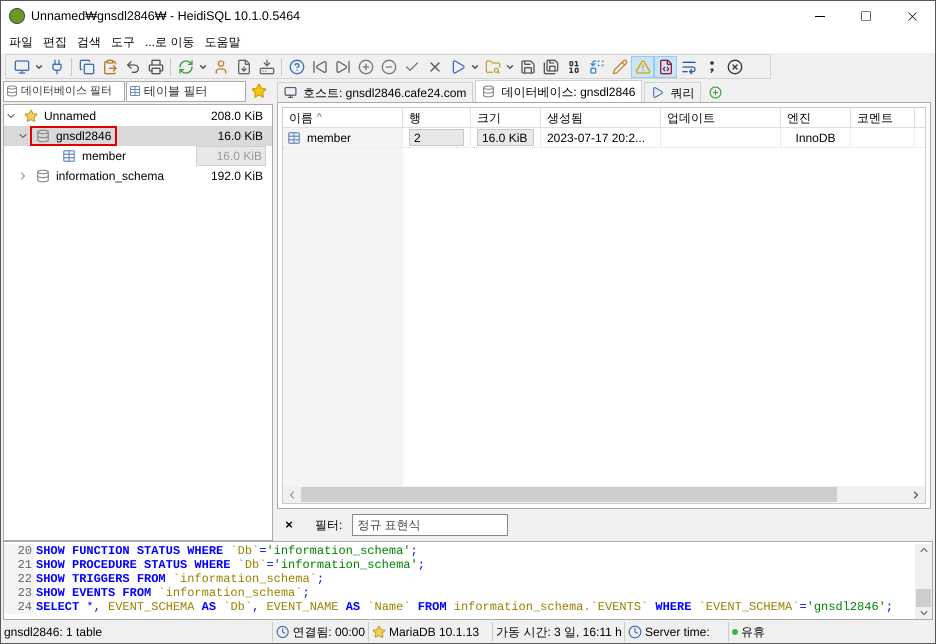 The height and width of the screenshot is (644, 936). I want to click on folder-search-icon, so click(492, 66).